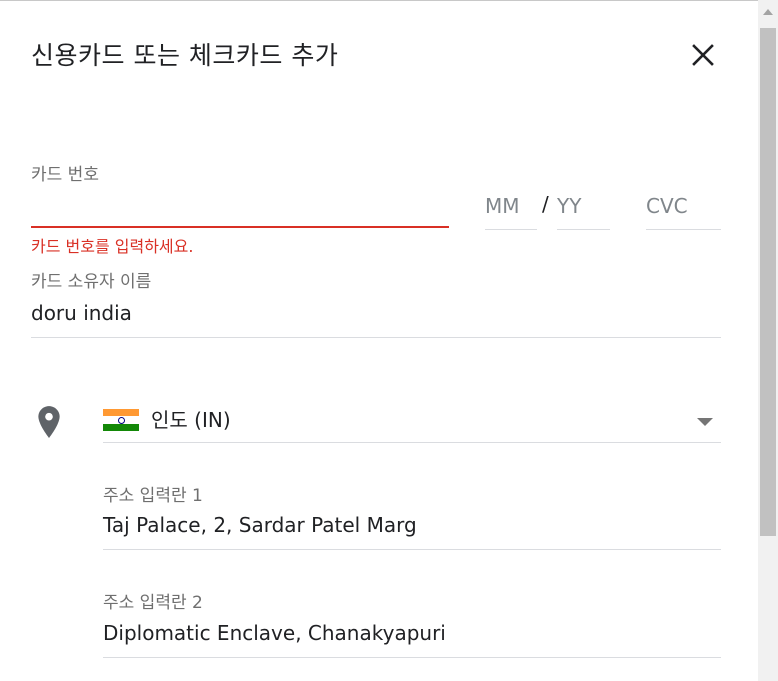 The width and height of the screenshot is (778, 681). Describe the element at coordinates (412, 657) in the screenshot. I see `address2-underline` at that location.